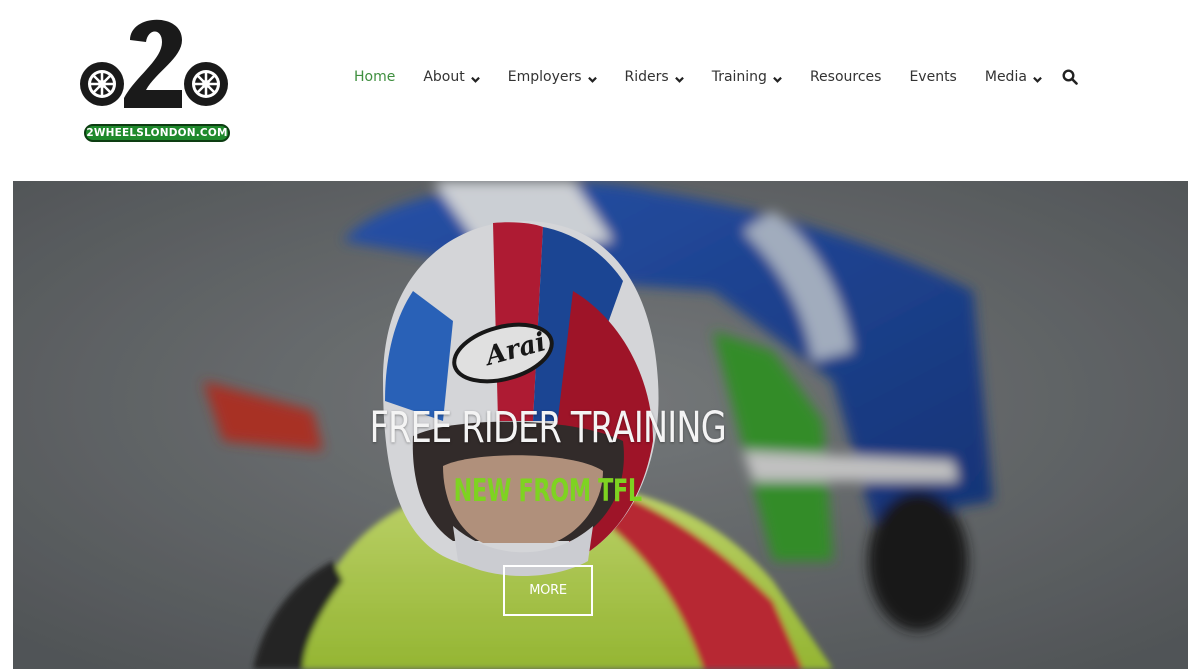 This screenshot has height=669, width=1188. I want to click on search-icon, so click(1070, 77).